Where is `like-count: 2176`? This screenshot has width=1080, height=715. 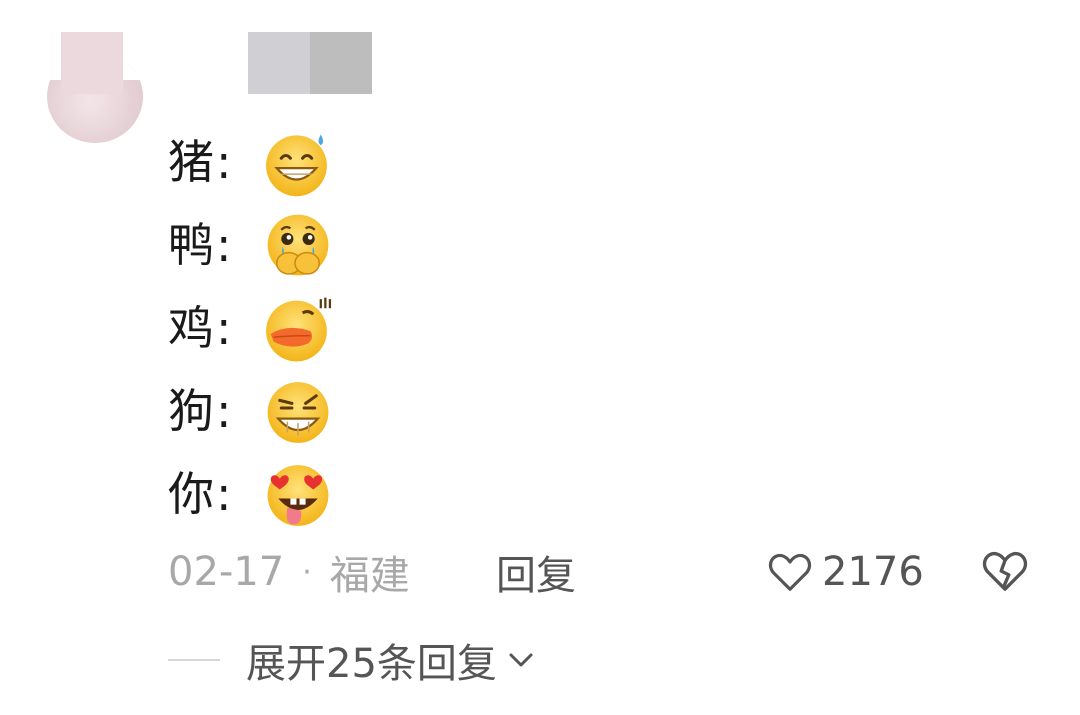
like-count: 2176 is located at coordinates (873, 572).